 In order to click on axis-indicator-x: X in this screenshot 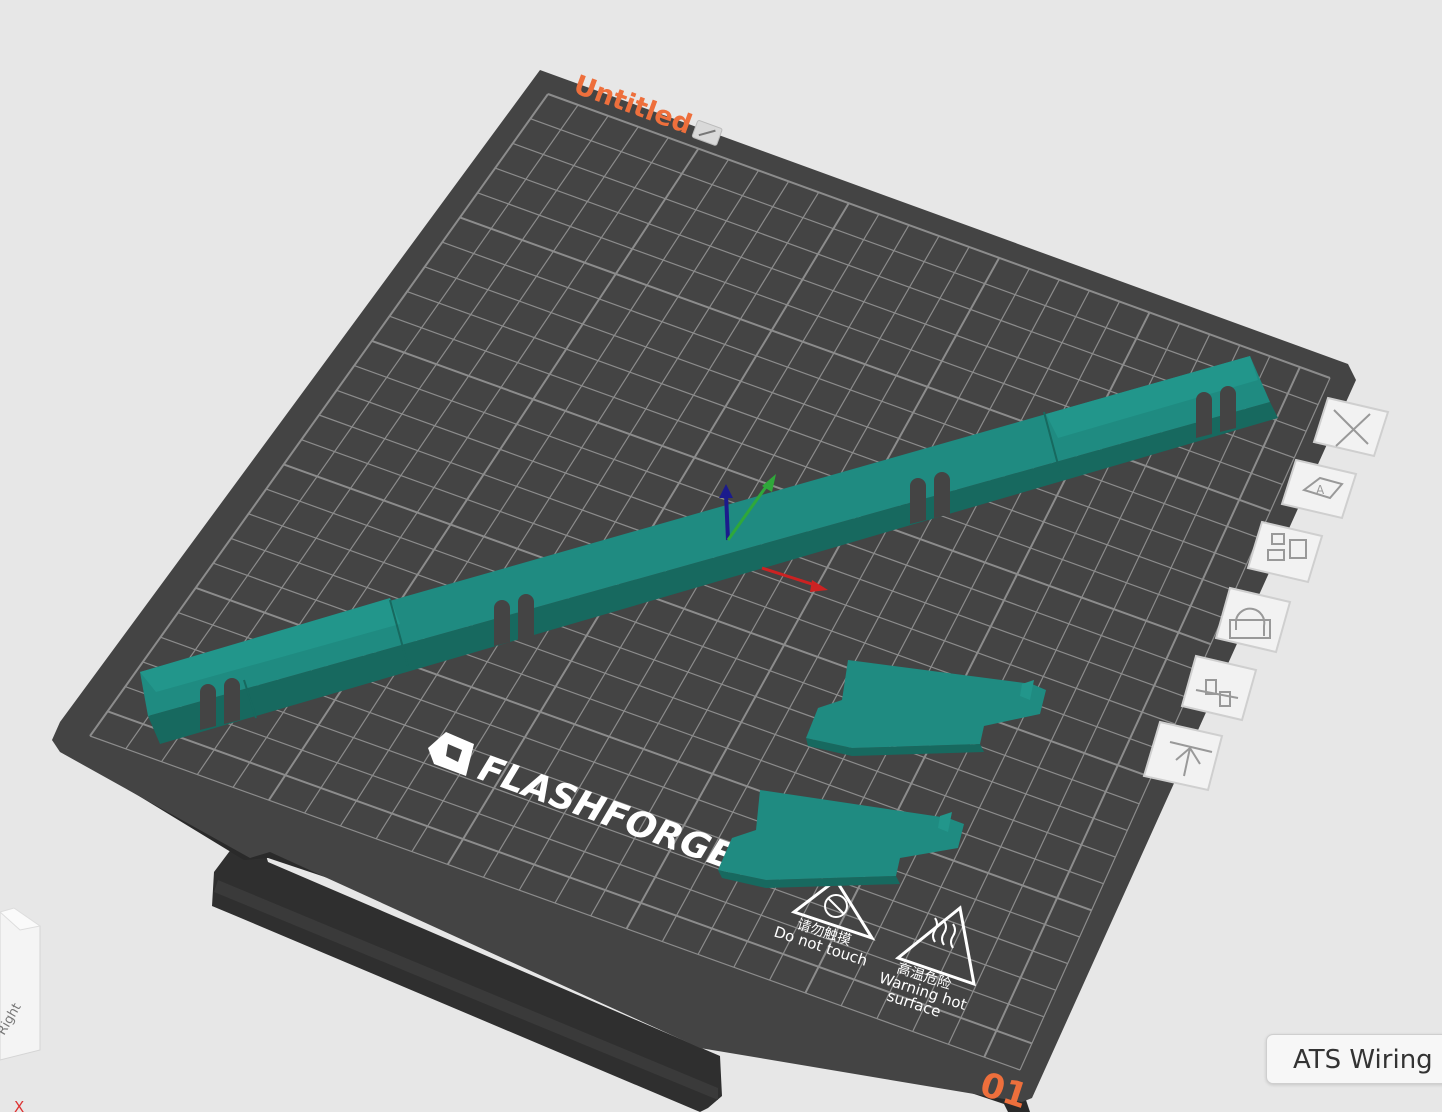, I will do `click(19, 1105)`.